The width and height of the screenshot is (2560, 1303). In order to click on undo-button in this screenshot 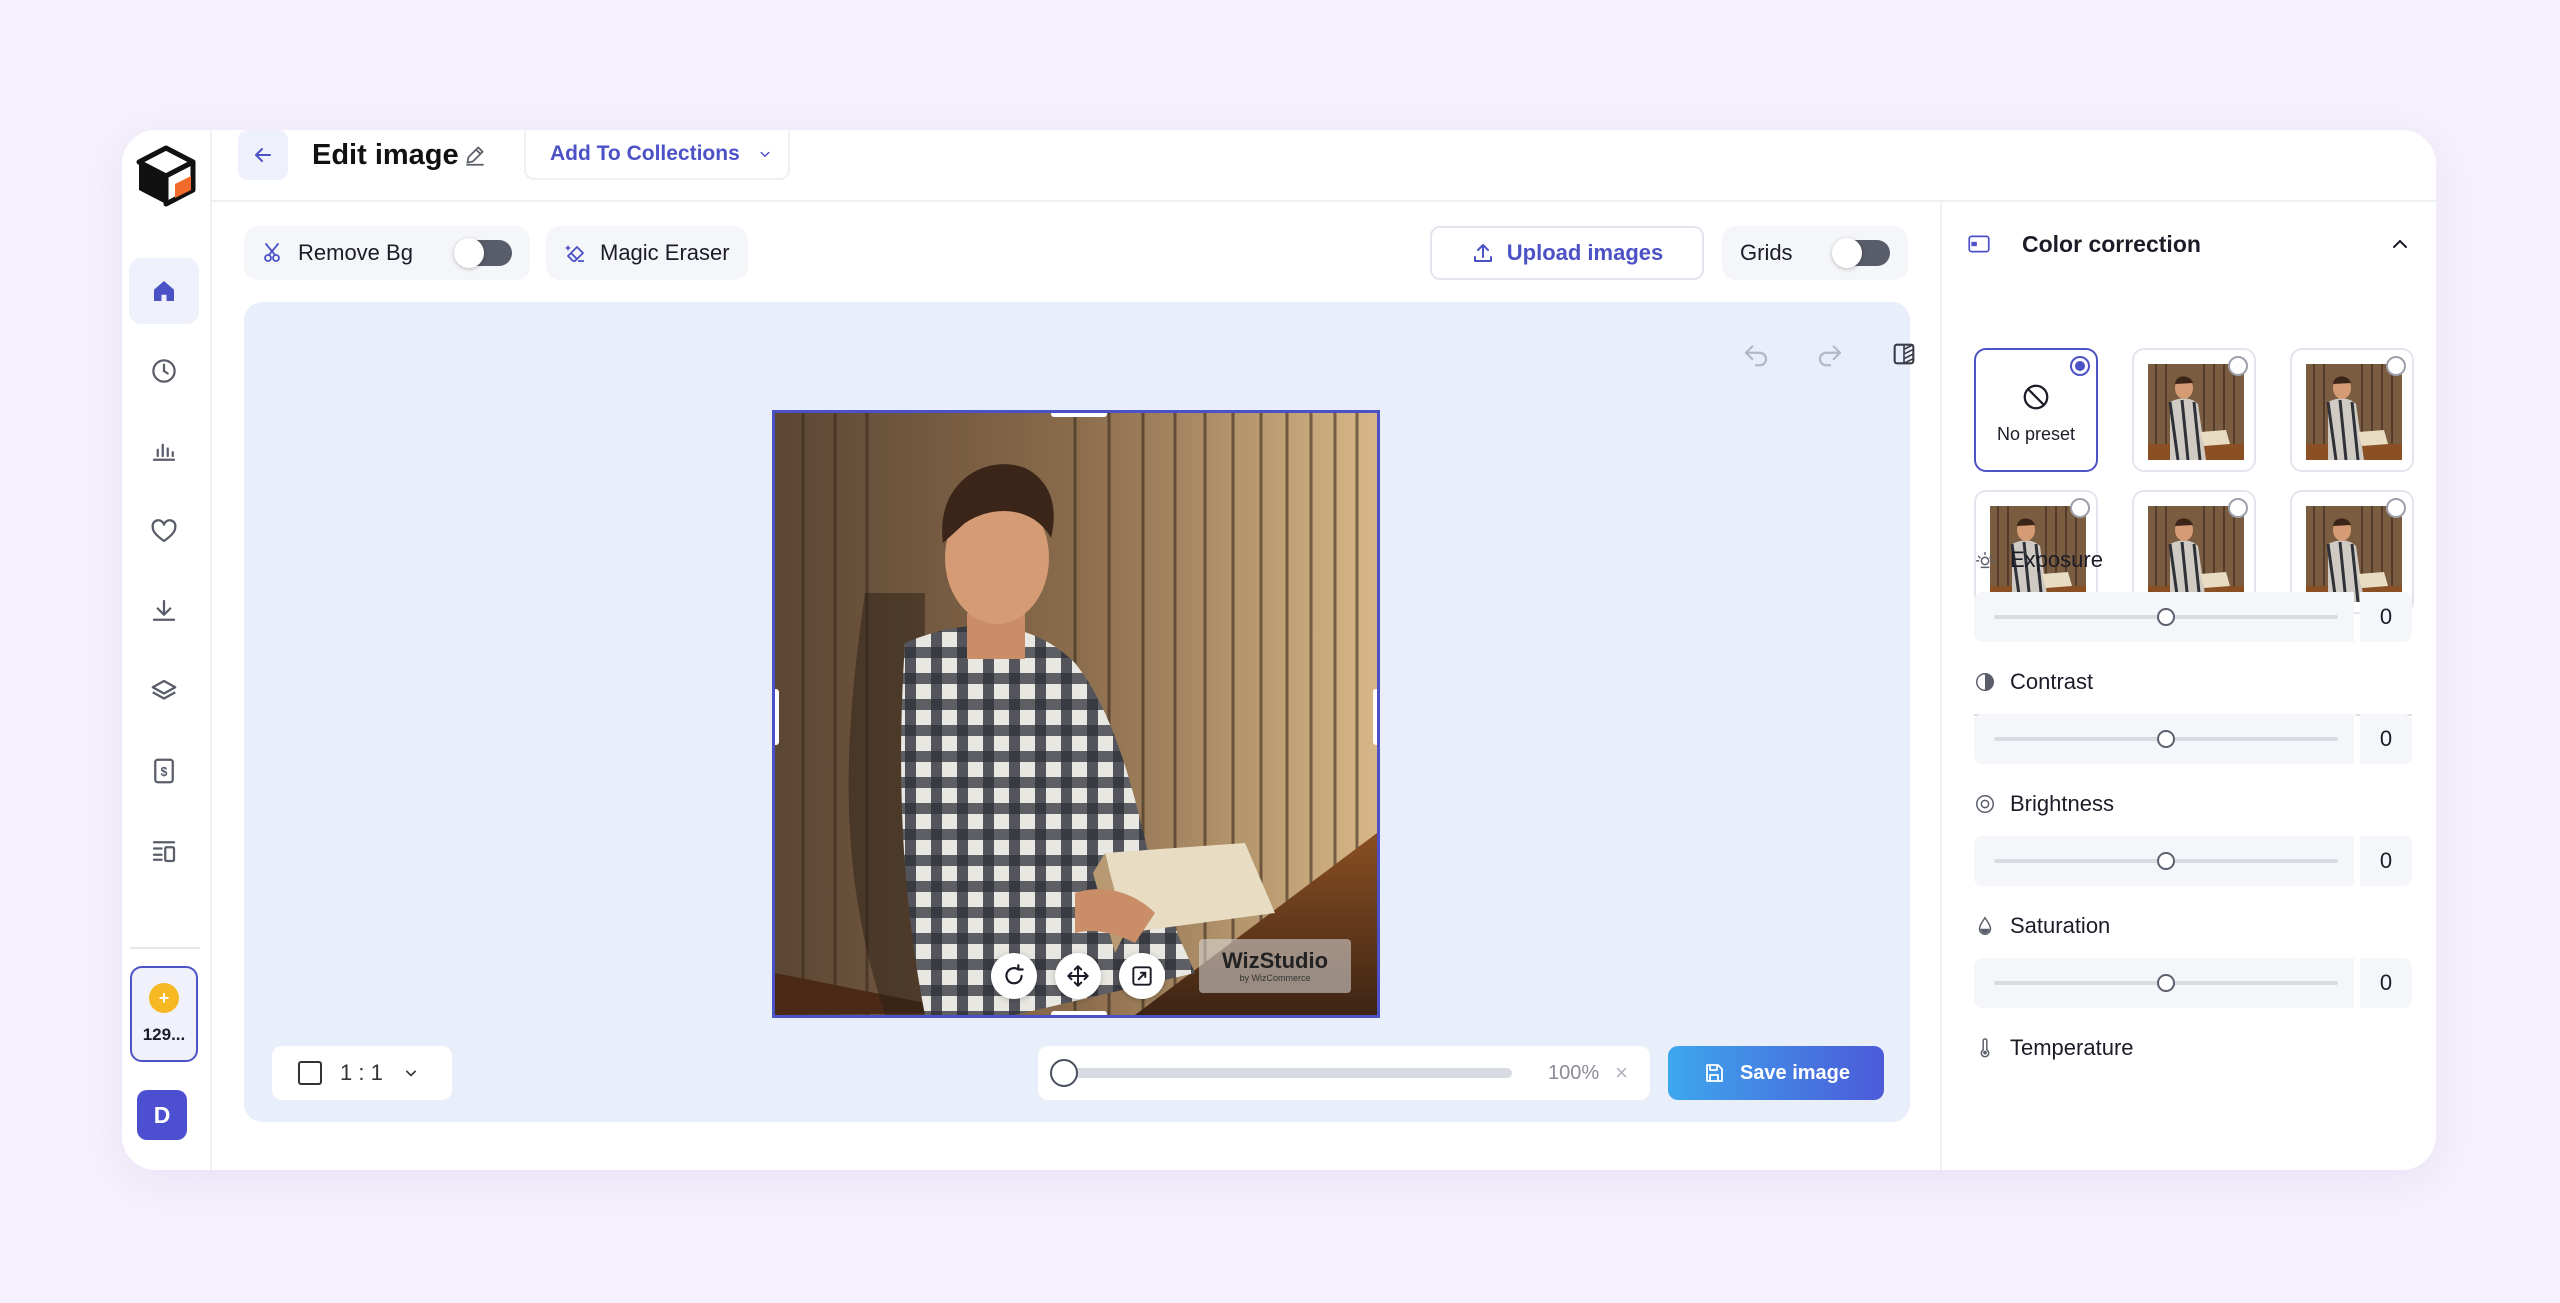, I will do `click(1756, 354)`.